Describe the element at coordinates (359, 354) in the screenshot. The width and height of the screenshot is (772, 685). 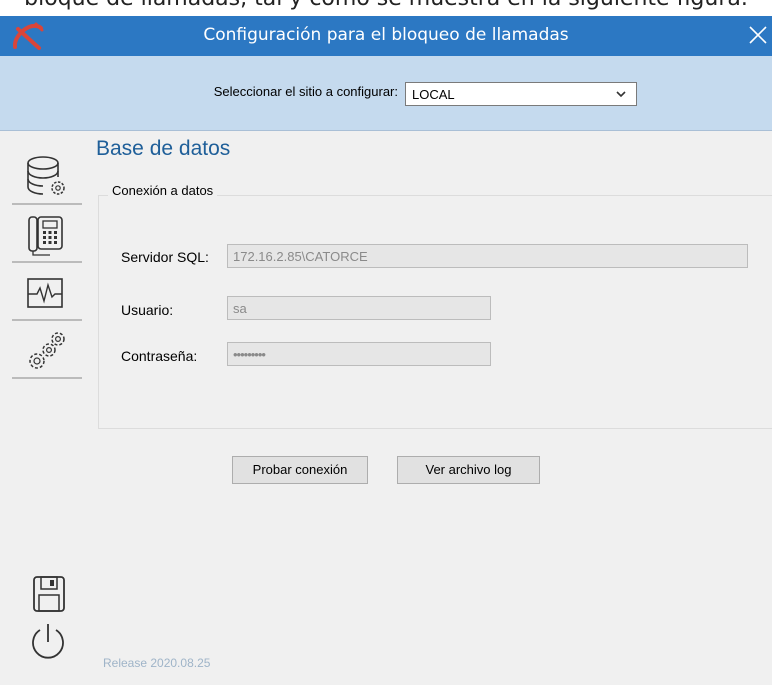
I see `password-field: •••••••••` at that location.